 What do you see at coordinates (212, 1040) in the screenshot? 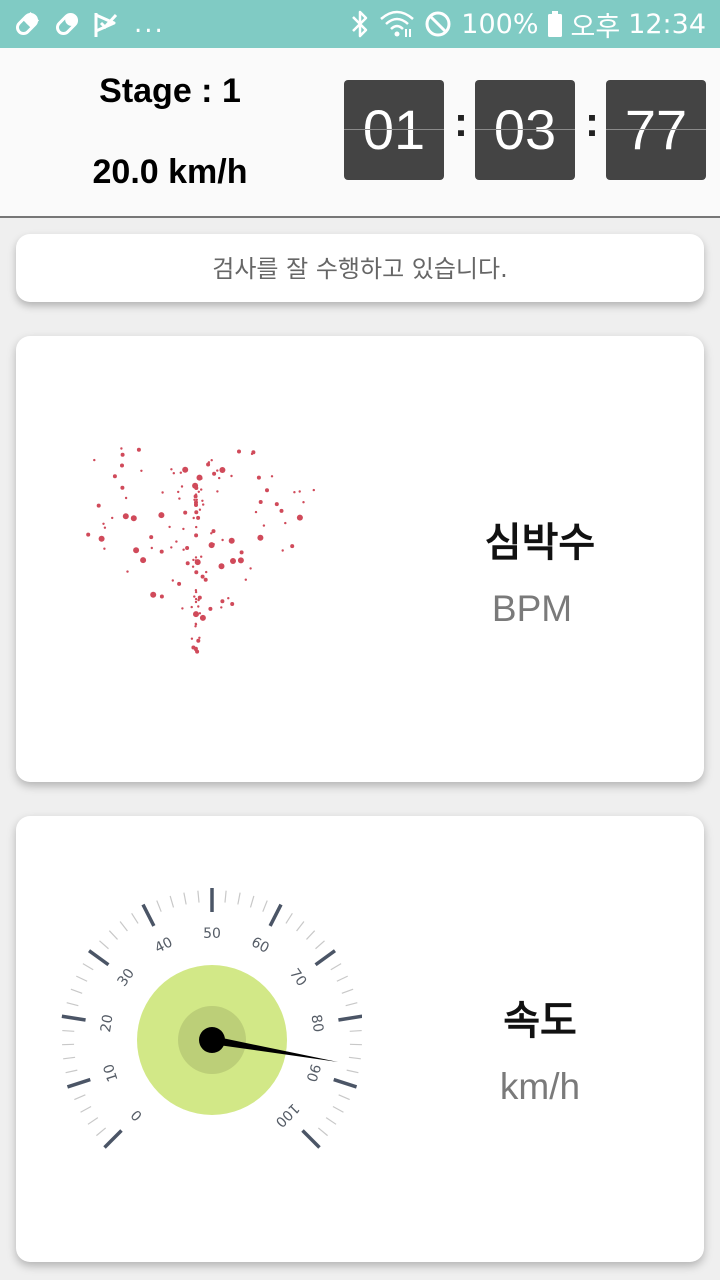
I see `gauge-hub` at bounding box center [212, 1040].